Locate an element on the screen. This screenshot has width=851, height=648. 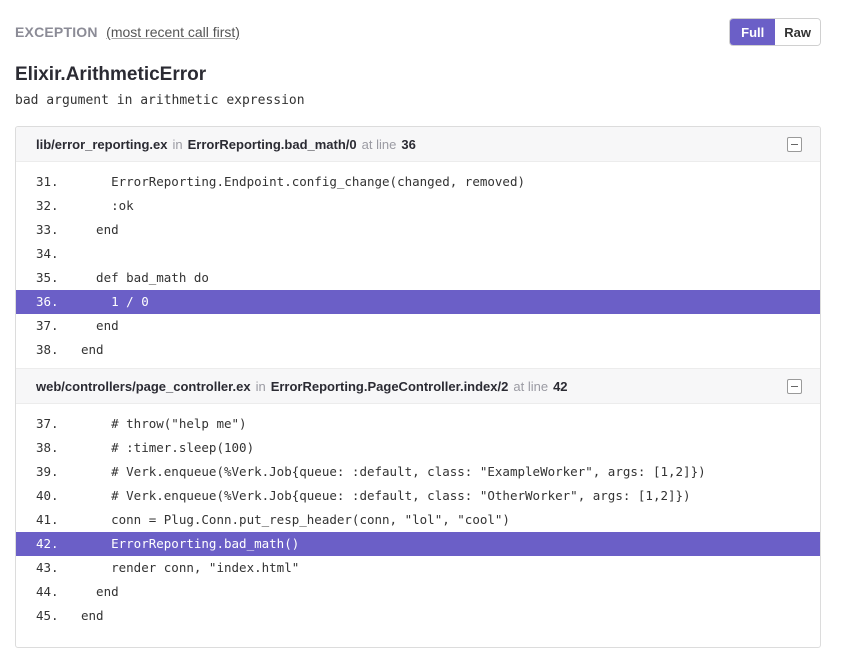
frame-line-number: 42 is located at coordinates (560, 386).